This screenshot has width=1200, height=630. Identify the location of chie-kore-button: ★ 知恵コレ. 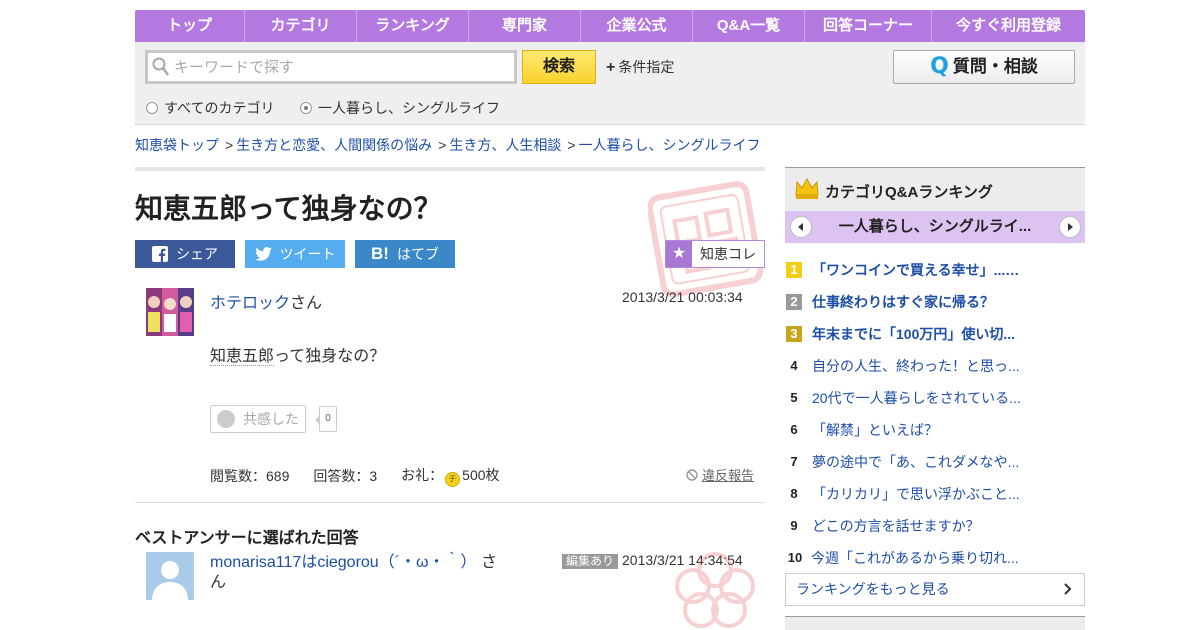
(715, 254).